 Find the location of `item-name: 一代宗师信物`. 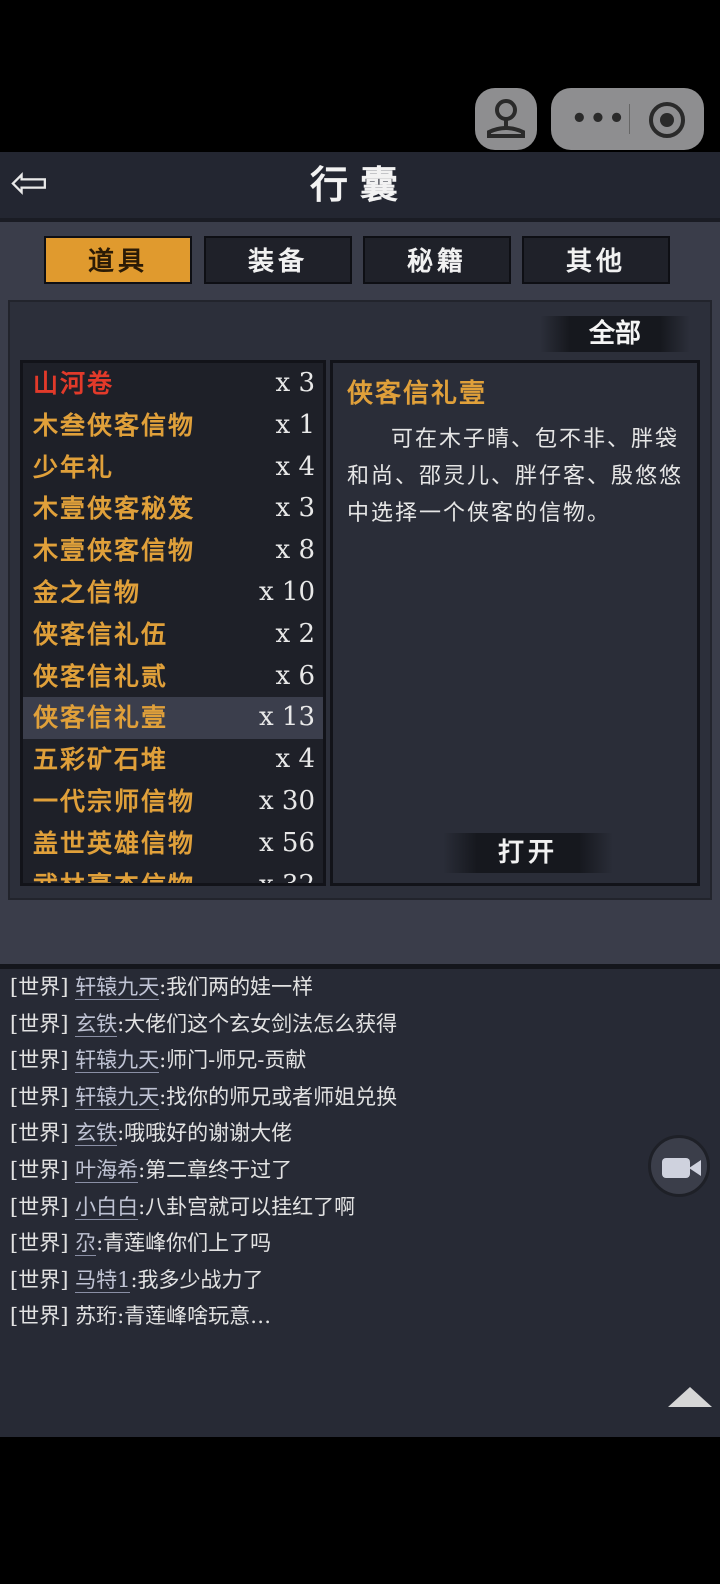

item-name: 一代宗师信物 is located at coordinates (114, 801).